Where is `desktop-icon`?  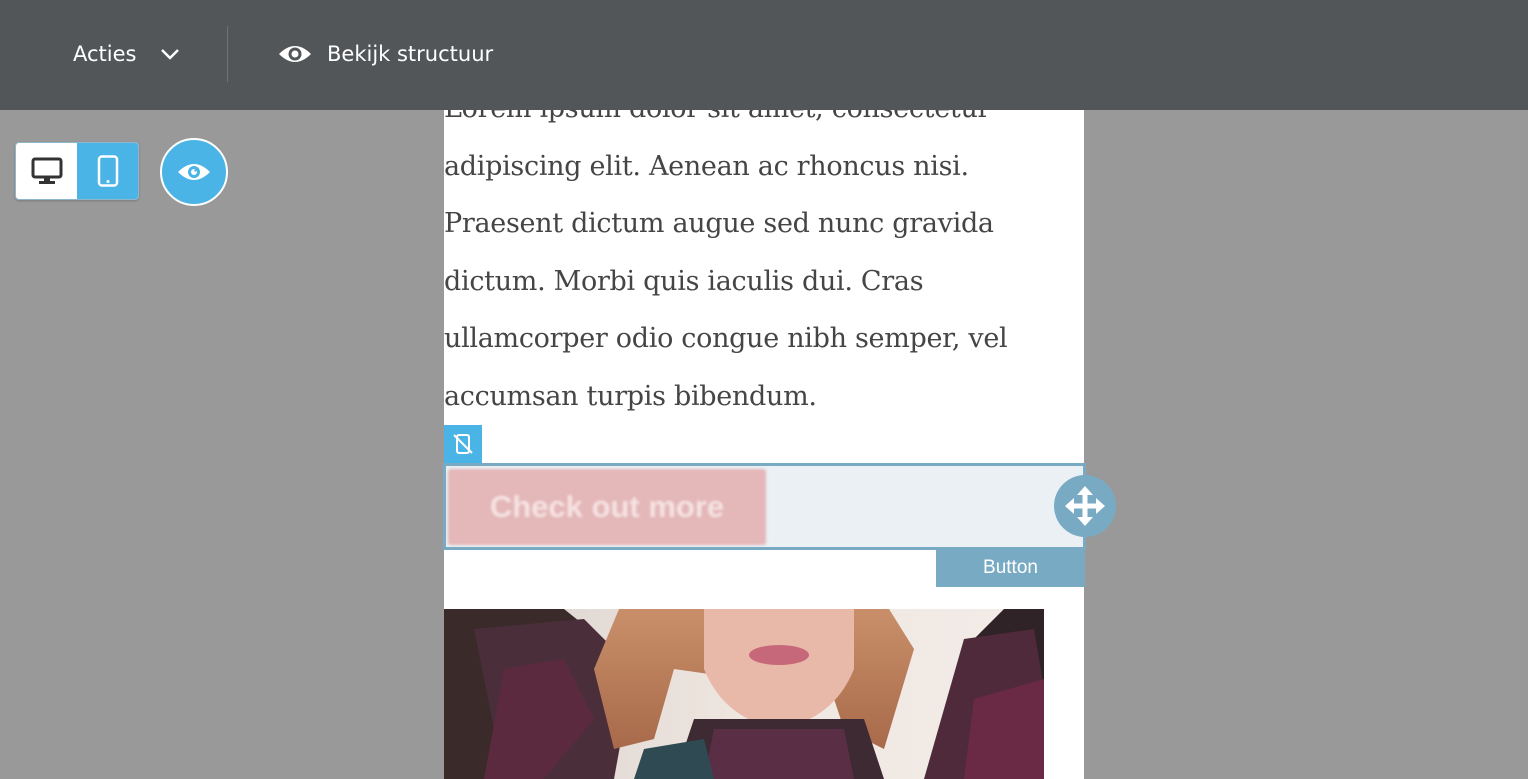 desktop-icon is located at coordinates (46, 170).